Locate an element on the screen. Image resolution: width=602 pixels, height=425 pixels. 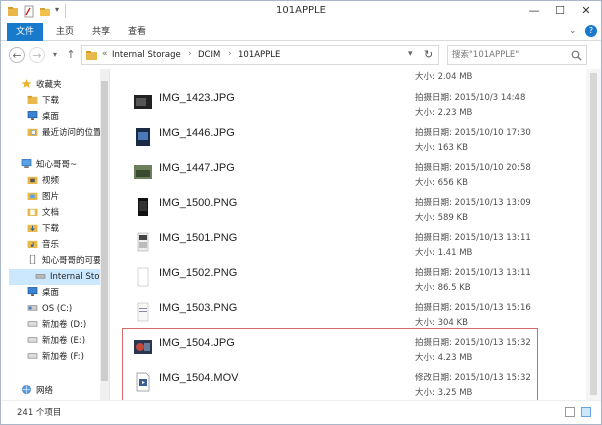
sidebar-item-desktop: 桌面 is located at coordinates (43, 117).